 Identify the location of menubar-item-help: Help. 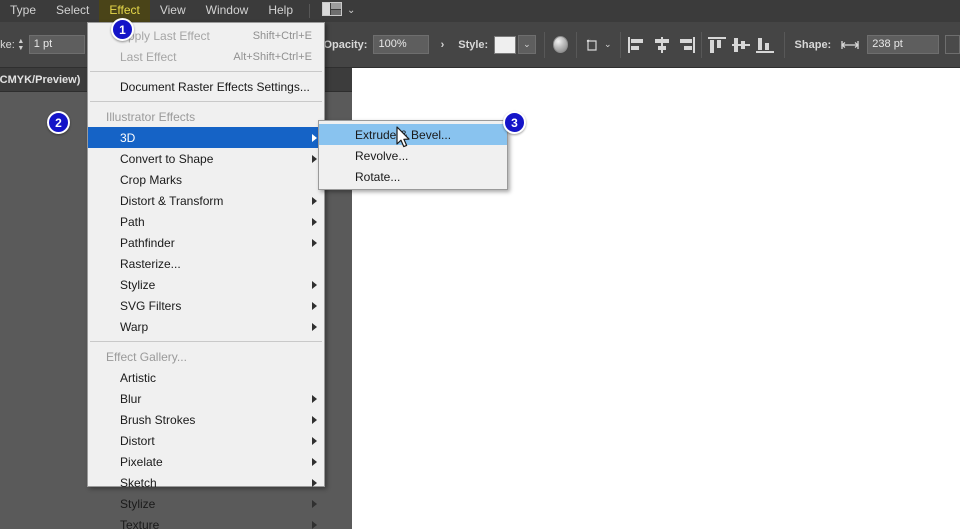
(280, 11).